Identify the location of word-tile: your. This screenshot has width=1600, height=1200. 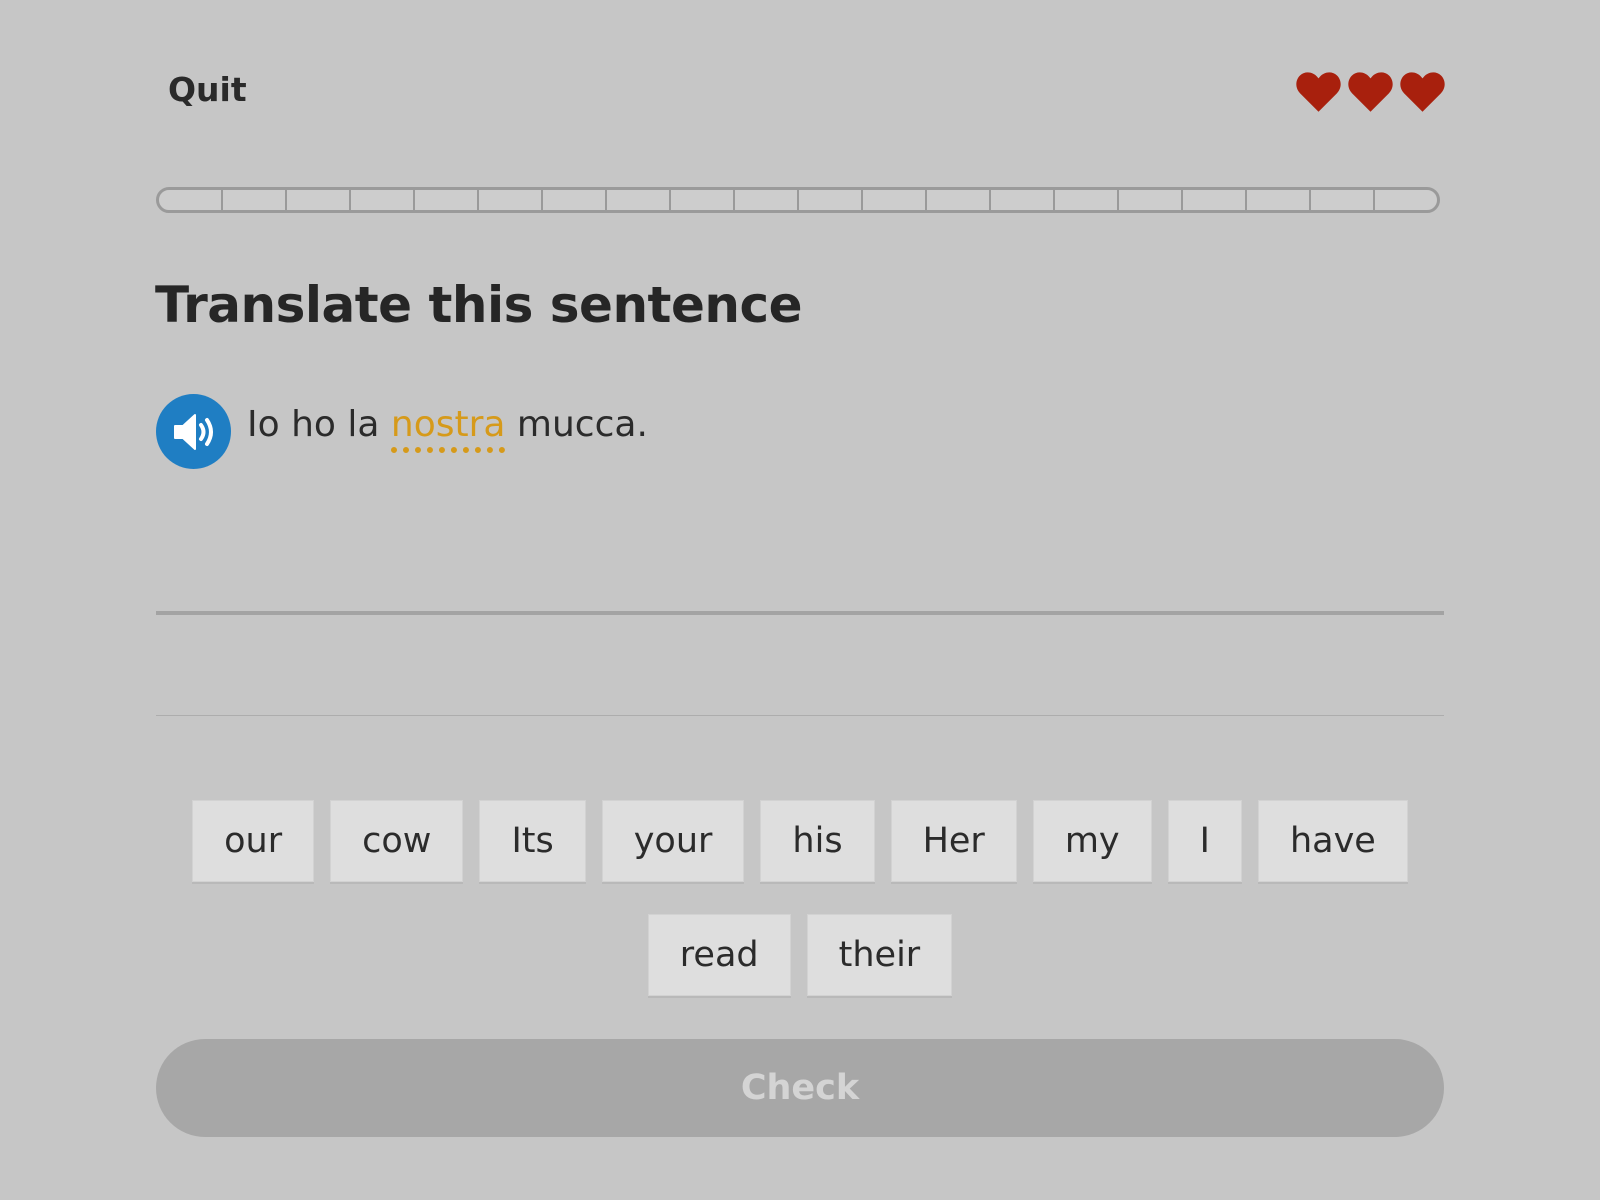
(673, 841).